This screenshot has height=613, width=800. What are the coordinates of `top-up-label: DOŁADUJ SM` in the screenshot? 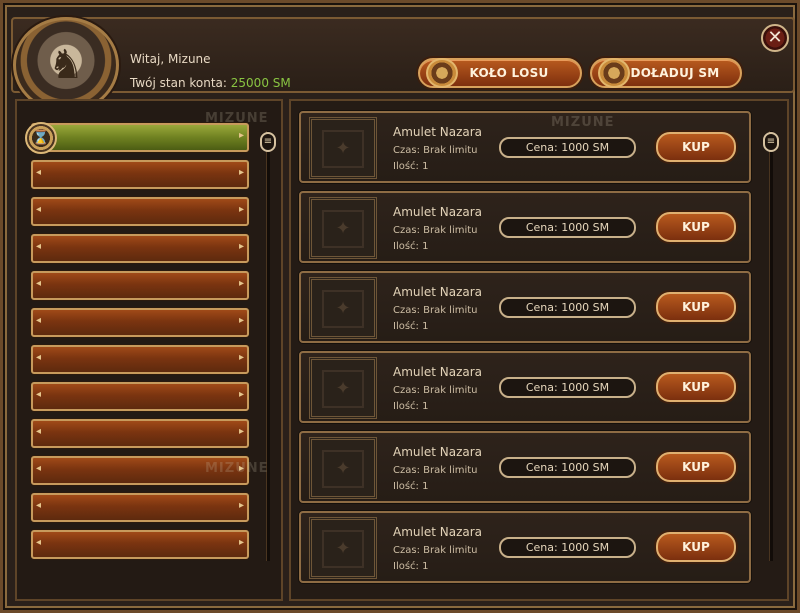 It's located at (675, 73).